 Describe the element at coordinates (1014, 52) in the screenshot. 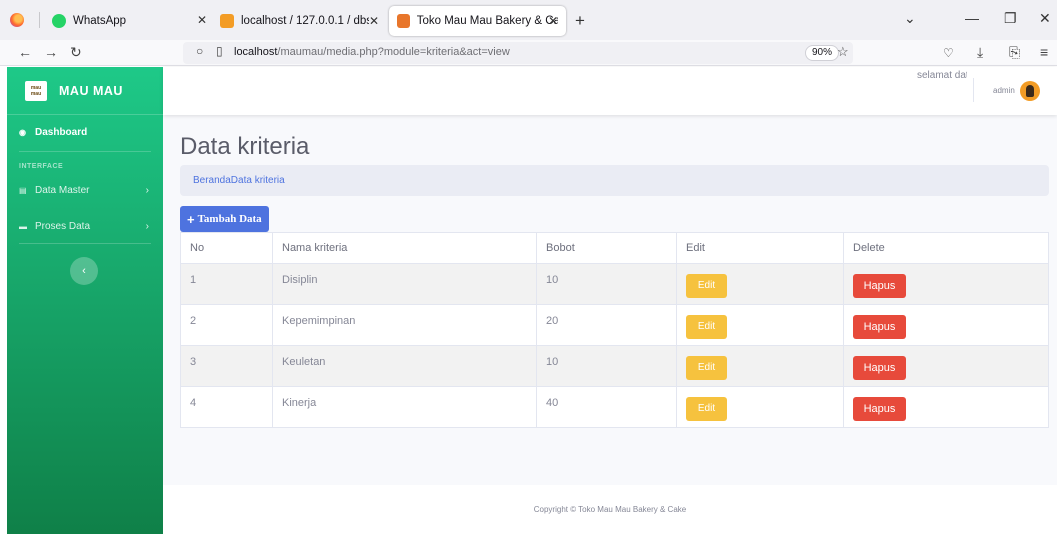

I see `extensions-icon: ⎘` at that location.